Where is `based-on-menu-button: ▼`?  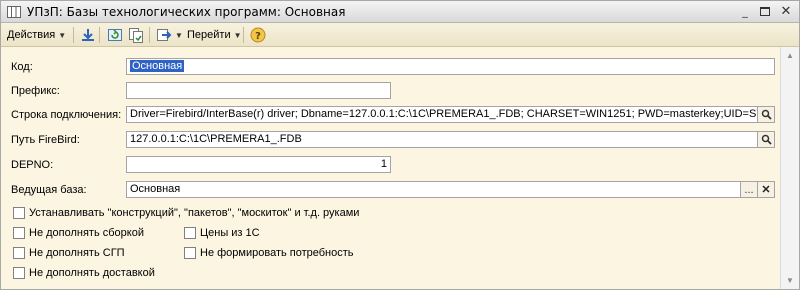
based-on-menu-button: ▼ is located at coordinates (169, 35).